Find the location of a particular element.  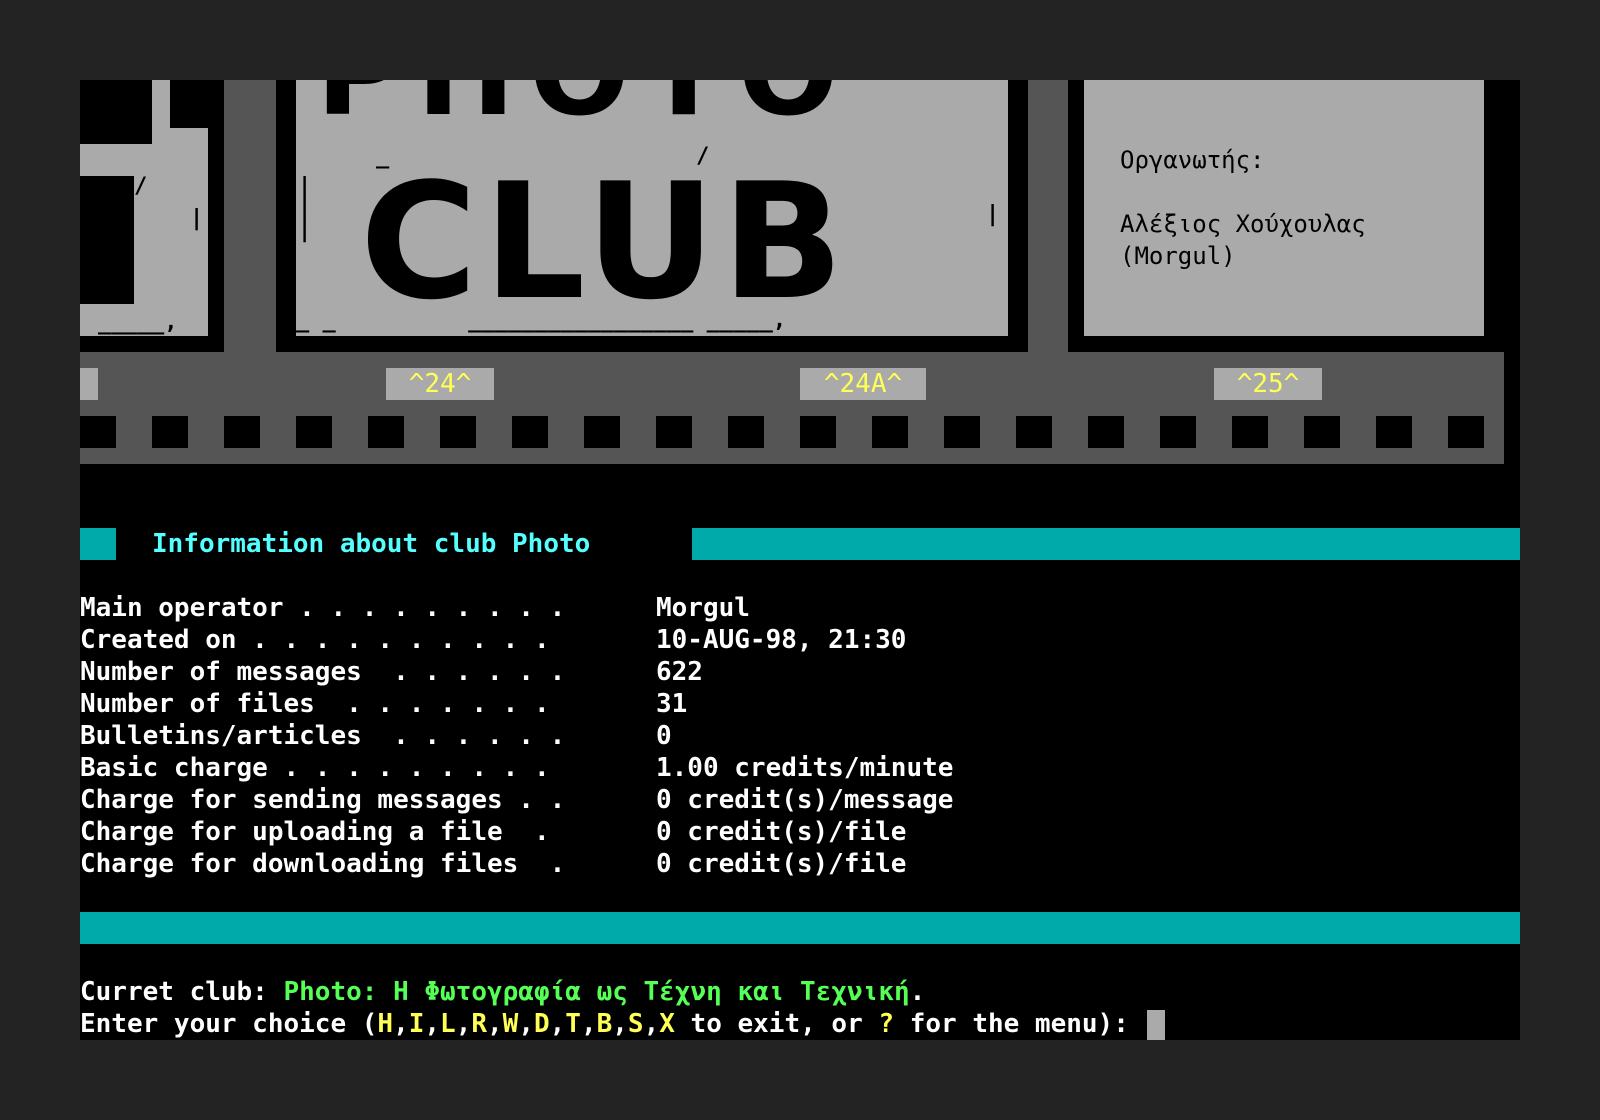

choice-key-i: I is located at coordinates (416, 1024).